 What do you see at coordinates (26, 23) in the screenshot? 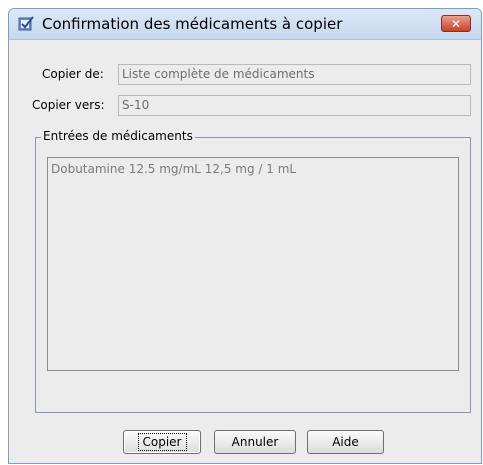
I see `checkbox-icon` at bounding box center [26, 23].